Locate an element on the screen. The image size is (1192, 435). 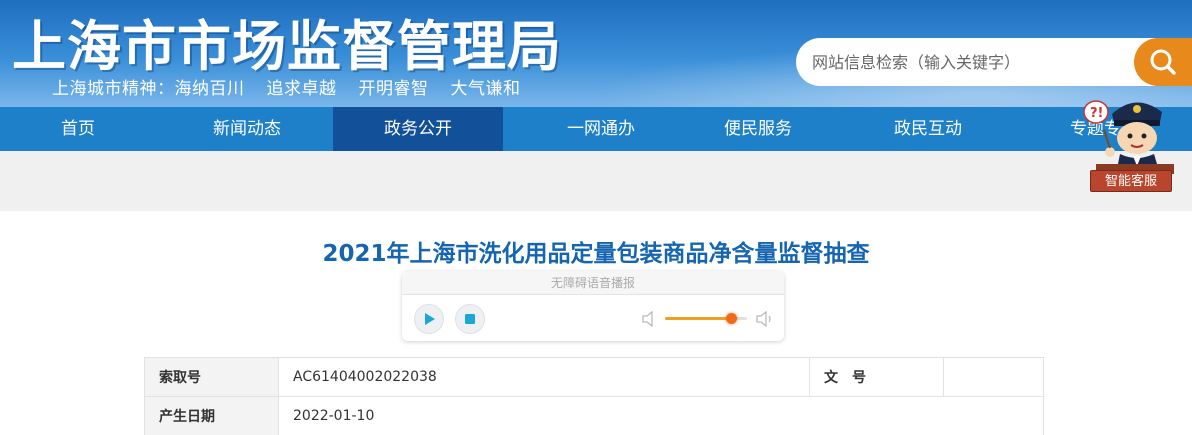
site-title: 上海市市场监督管理局 is located at coordinates (287, 41).